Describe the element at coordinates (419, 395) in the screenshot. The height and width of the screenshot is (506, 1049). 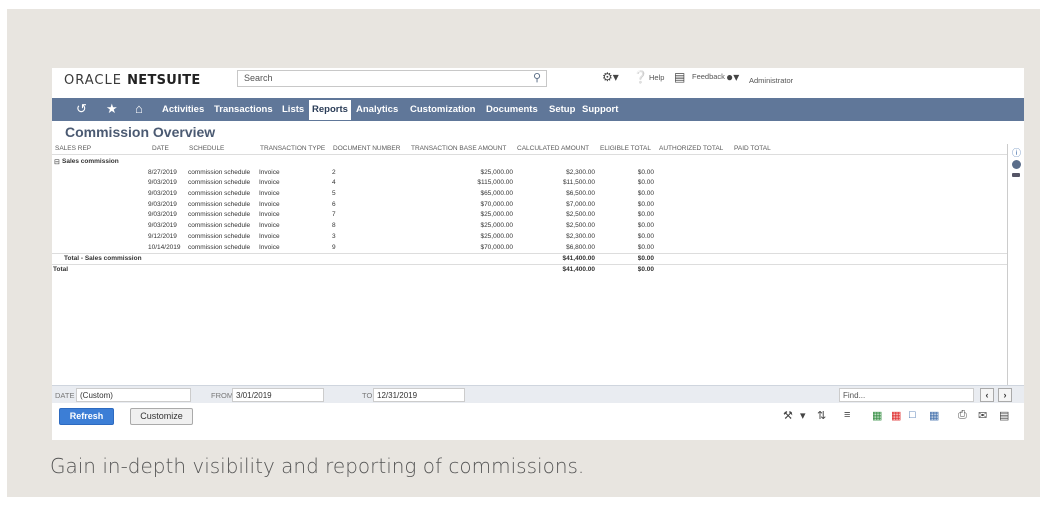
I see `to-date-input: 12/31/2019` at that location.